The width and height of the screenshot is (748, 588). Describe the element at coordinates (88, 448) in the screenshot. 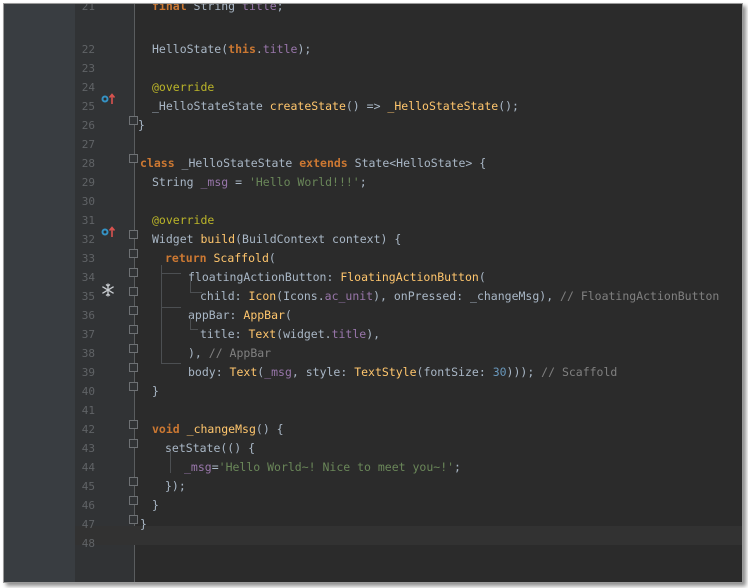

I see `line-number: 43` at that location.